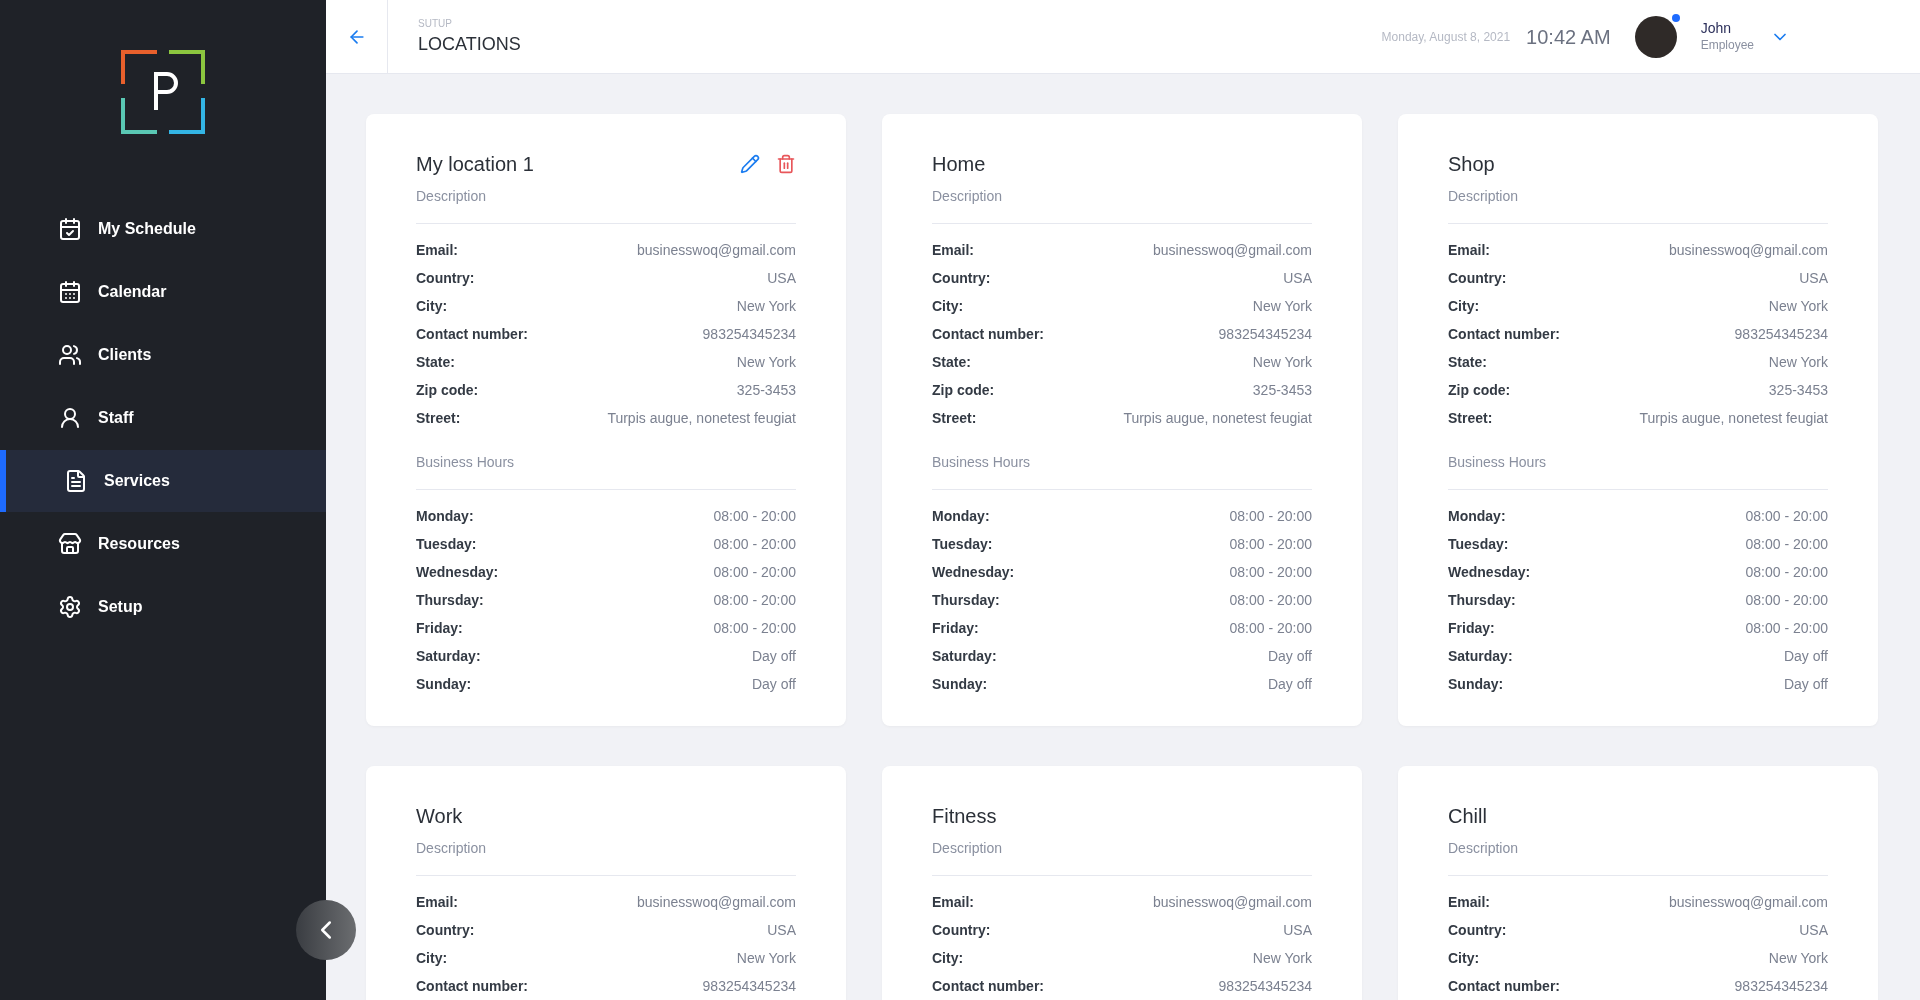 This screenshot has height=1000, width=1920. I want to click on nav-item: Staff, so click(163, 418).